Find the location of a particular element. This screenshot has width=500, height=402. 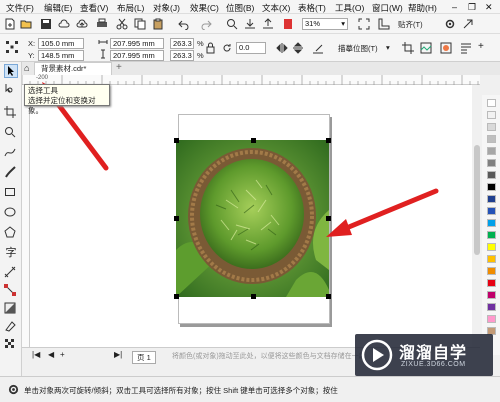

menu-tools: 工具(O) is located at coordinates (349, 8).